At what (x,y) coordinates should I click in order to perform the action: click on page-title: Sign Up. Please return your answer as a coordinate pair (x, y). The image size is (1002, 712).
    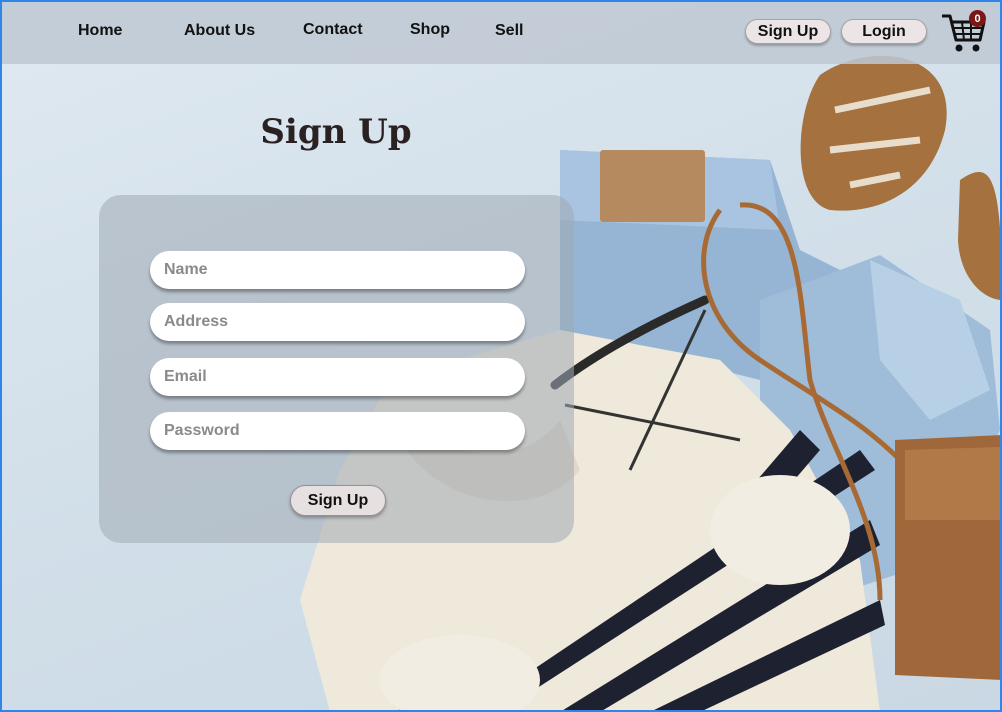
    Looking at the image, I should click on (336, 132).